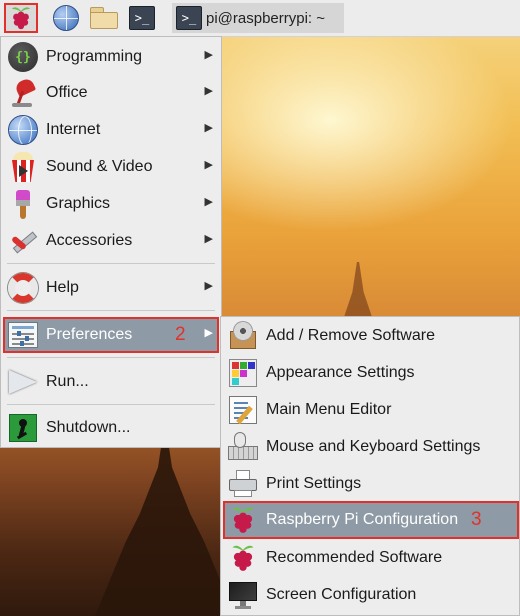  Describe the element at coordinates (243, 595) in the screenshot. I see `monitor-icon` at that location.